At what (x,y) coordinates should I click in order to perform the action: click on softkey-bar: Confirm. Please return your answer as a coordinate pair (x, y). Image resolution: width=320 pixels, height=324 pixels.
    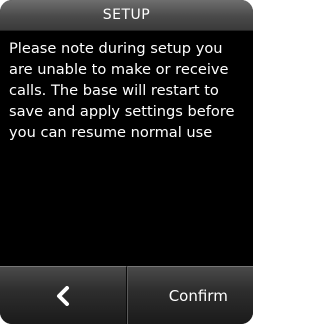
    Looking at the image, I should click on (126, 295).